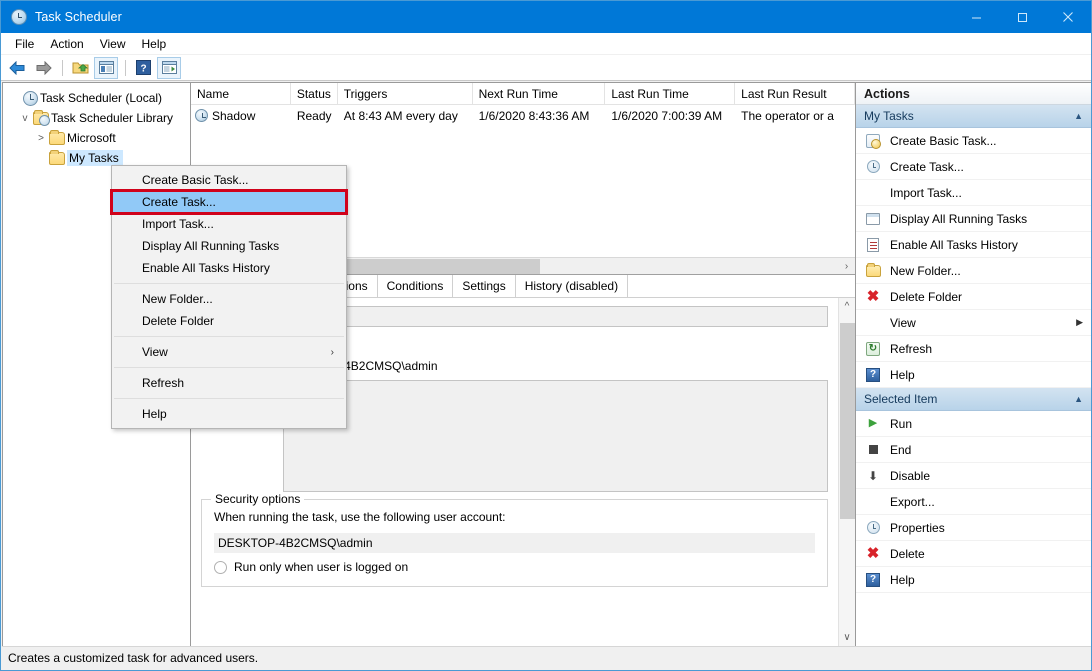  Describe the element at coordinates (973, 349) in the screenshot. I see `action-refresh: ↻ Refresh` at that location.